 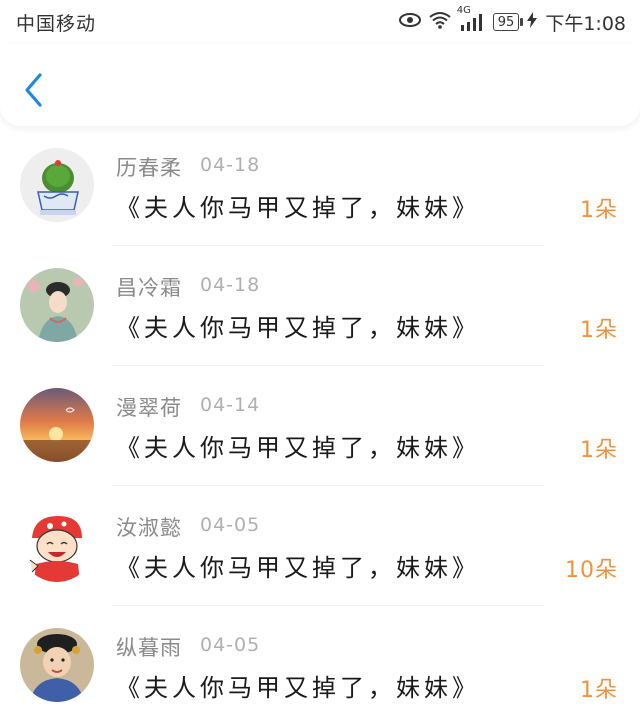 What do you see at coordinates (149, 408) in the screenshot?
I see `sender-name: 漫翠荷` at bounding box center [149, 408].